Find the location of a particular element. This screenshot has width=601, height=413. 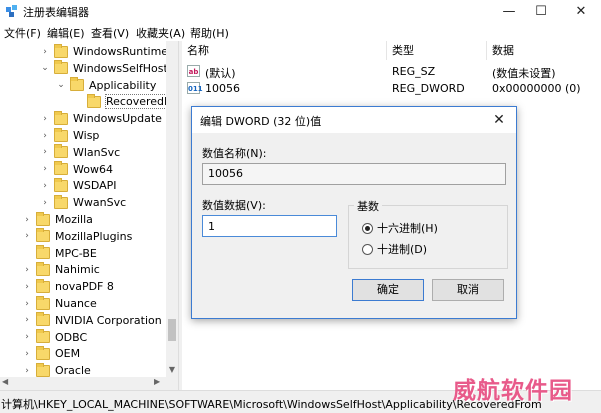

menu-help: 帮助(H) is located at coordinates (209, 33).